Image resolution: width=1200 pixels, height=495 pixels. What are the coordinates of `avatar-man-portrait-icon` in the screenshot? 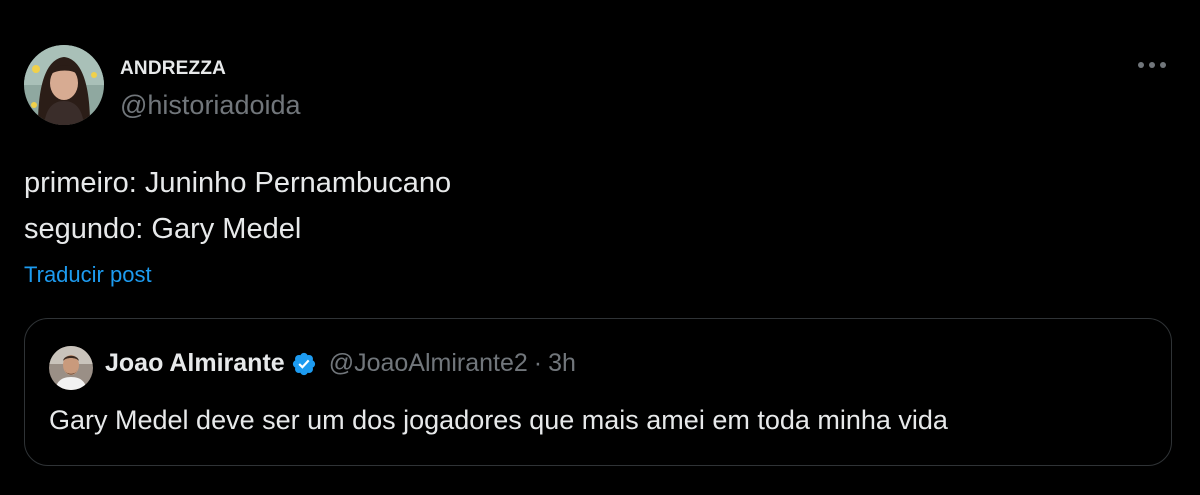 It's located at (71, 368).